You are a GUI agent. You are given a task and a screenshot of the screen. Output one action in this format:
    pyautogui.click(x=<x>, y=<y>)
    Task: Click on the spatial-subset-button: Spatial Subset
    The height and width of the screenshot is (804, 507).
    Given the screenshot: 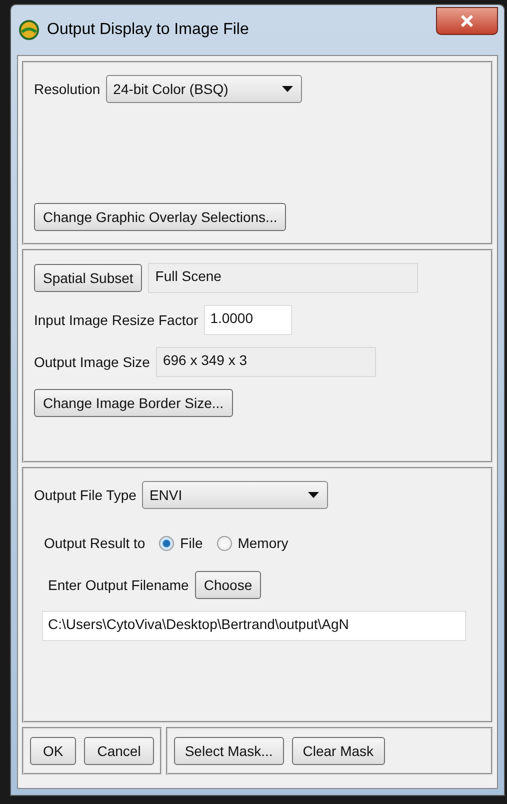 What is the action you would take?
    pyautogui.click(x=88, y=278)
    